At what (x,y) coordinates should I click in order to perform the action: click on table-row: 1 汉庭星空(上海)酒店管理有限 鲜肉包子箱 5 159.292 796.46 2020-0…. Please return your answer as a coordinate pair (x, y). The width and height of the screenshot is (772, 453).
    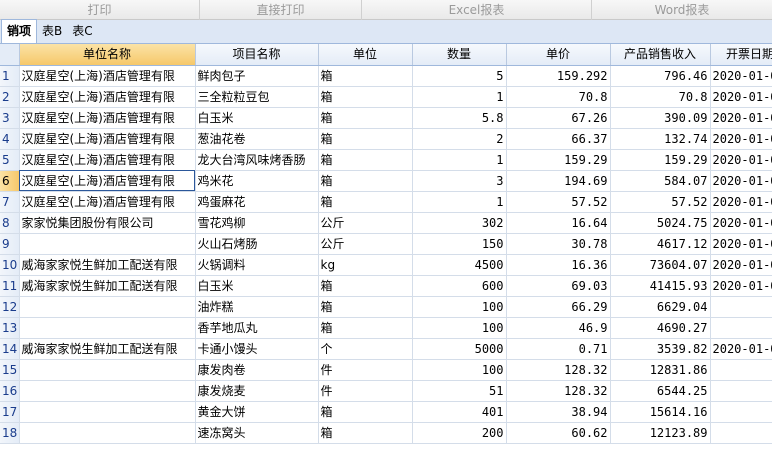
    Looking at the image, I should click on (386, 76).